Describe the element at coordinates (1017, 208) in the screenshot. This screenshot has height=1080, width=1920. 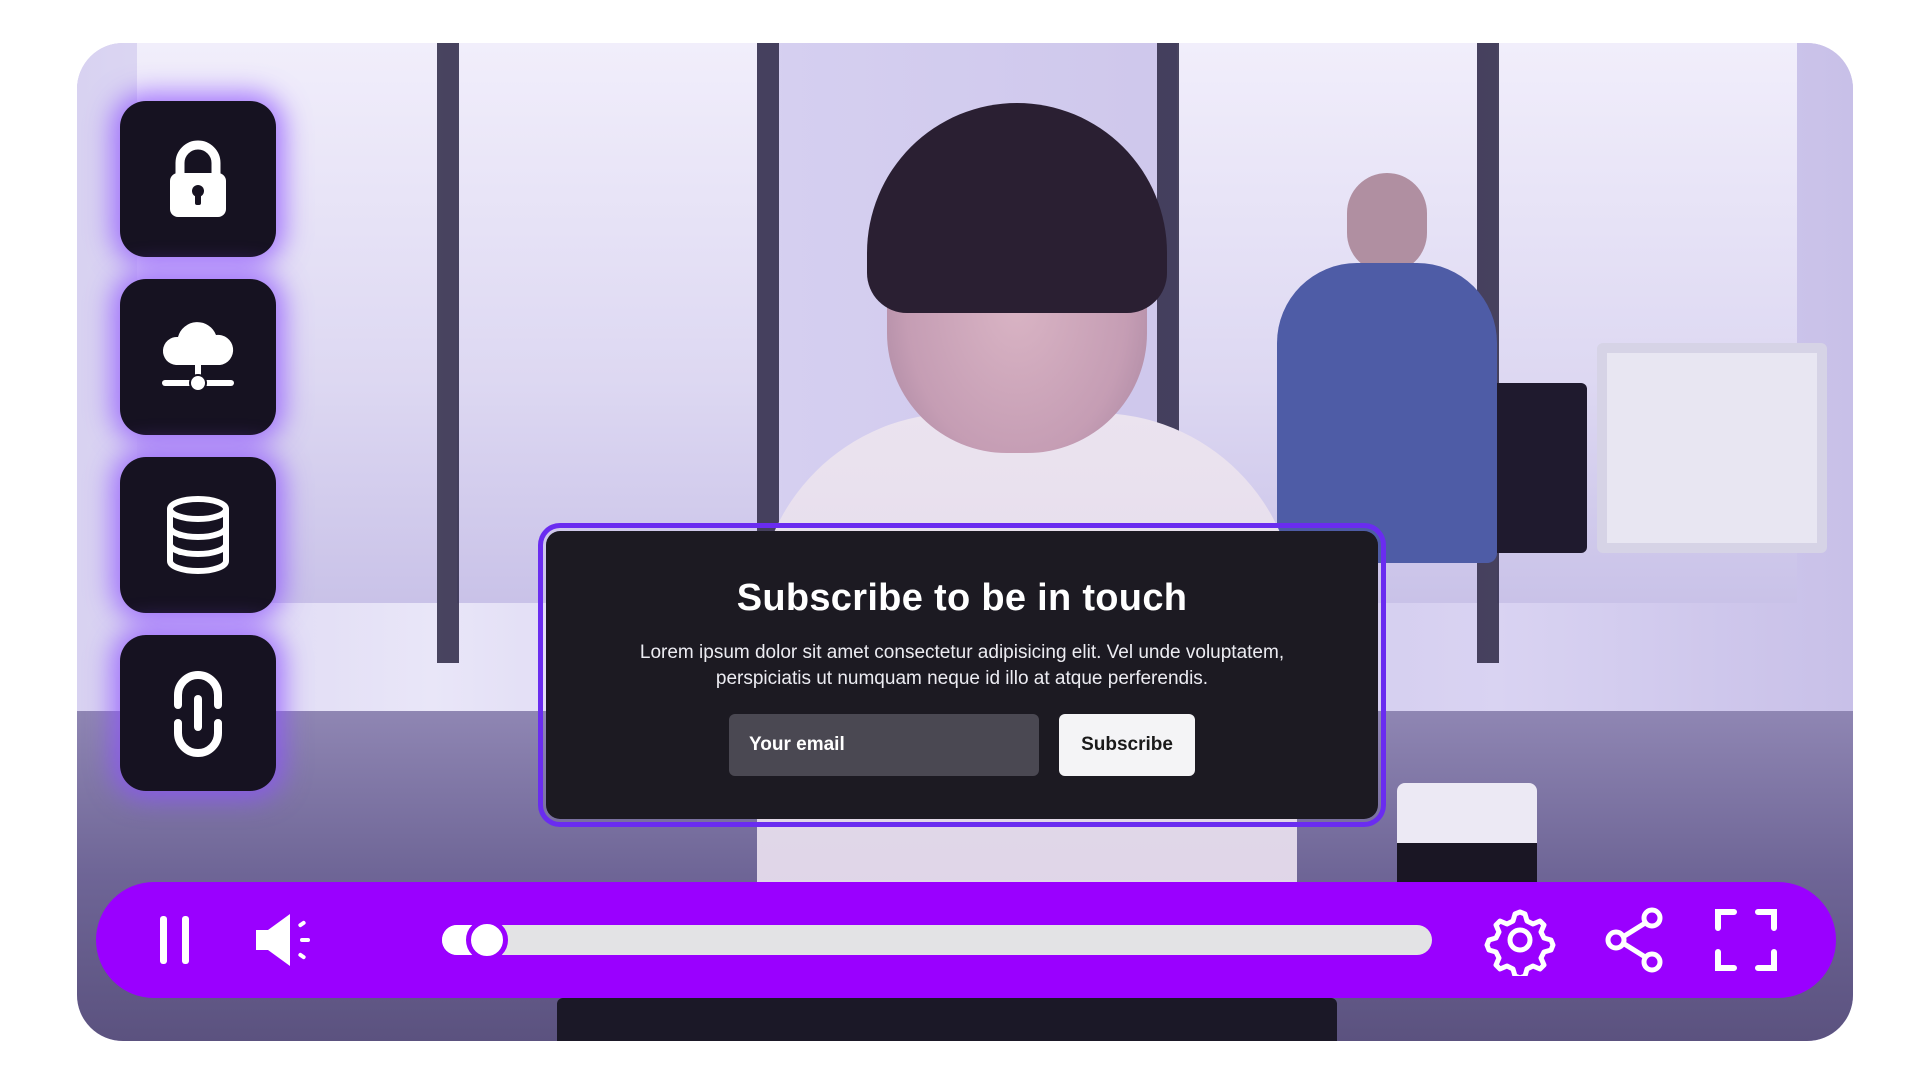
I see `person-hair` at that location.